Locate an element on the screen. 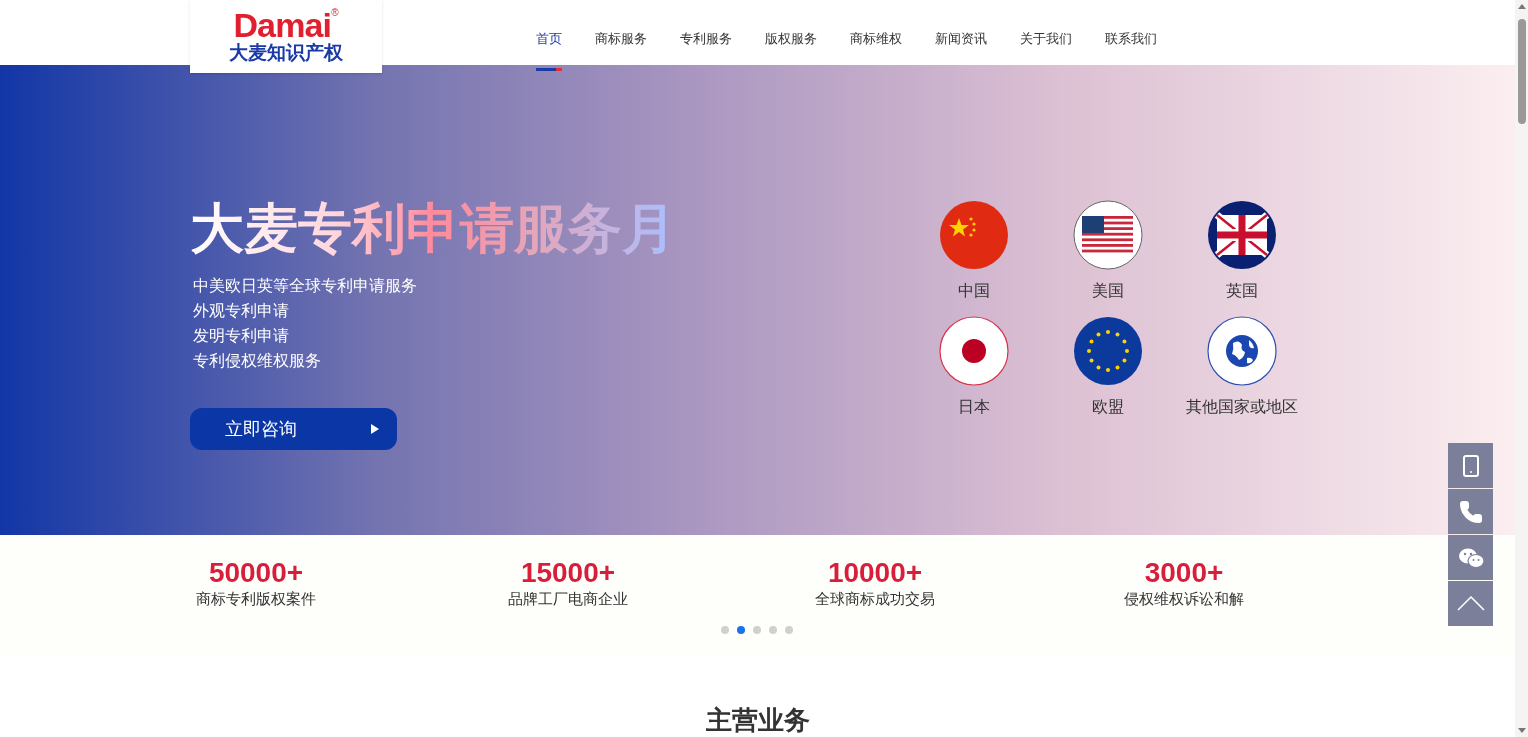 The width and height of the screenshot is (1528, 737). region-label: 中国 is located at coordinates (974, 291).